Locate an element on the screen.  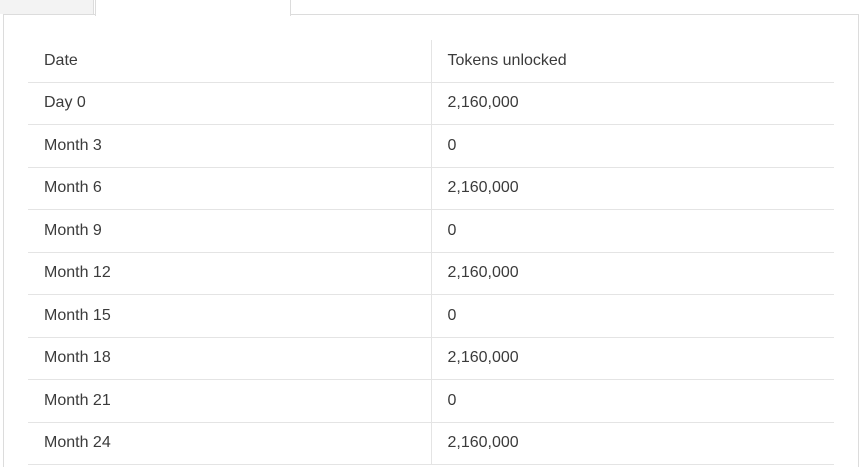
cell-date: Month 24 is located at coordinates (230, 443).